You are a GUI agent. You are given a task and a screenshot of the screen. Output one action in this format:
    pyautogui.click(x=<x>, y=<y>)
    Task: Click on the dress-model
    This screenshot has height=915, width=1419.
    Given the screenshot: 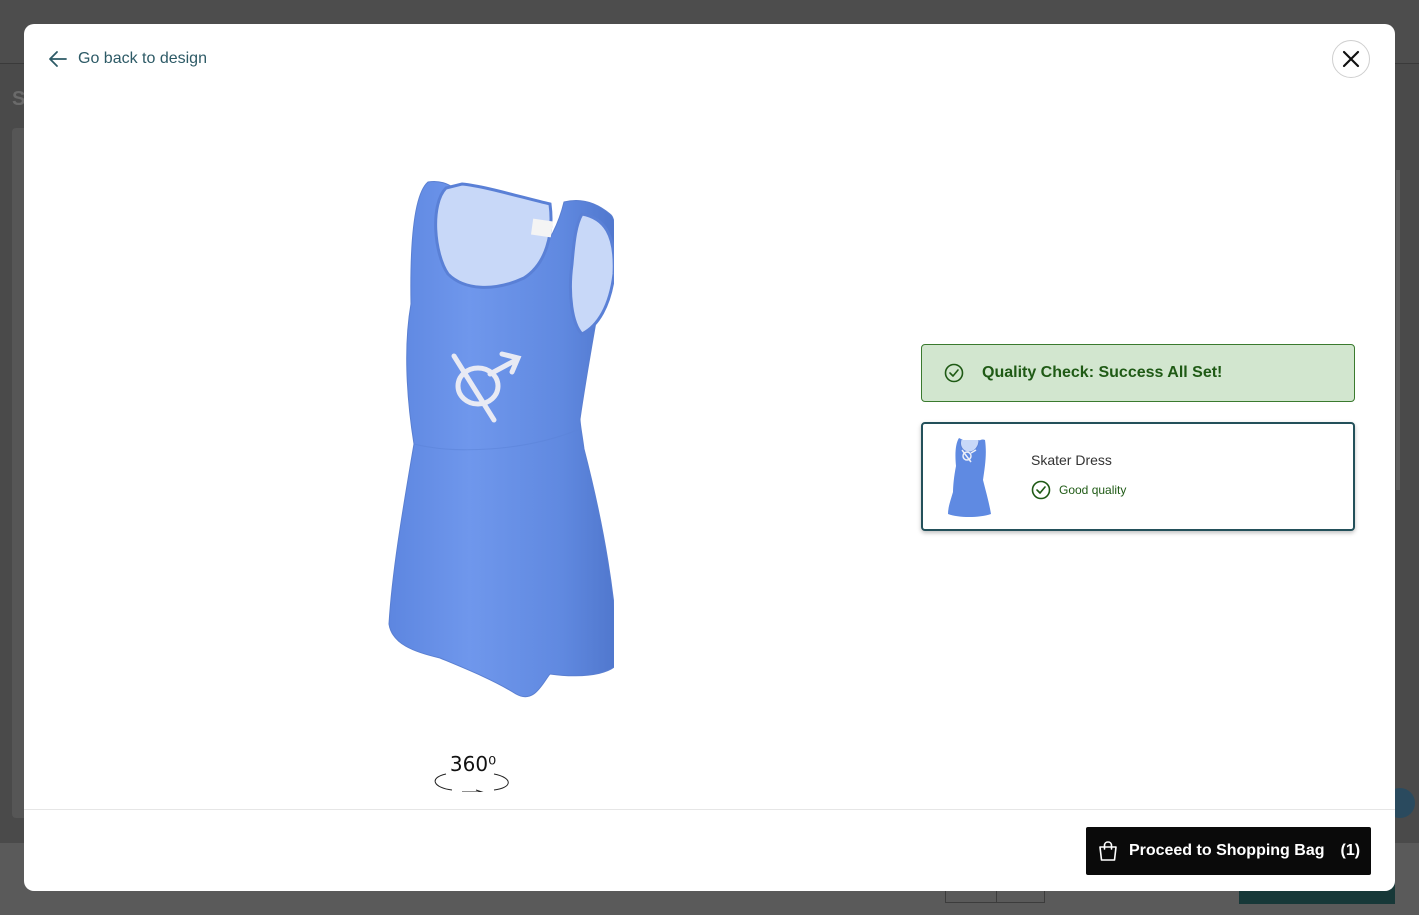 What is the action you would take?
    pyautogui.click(x=487, y=444)
    